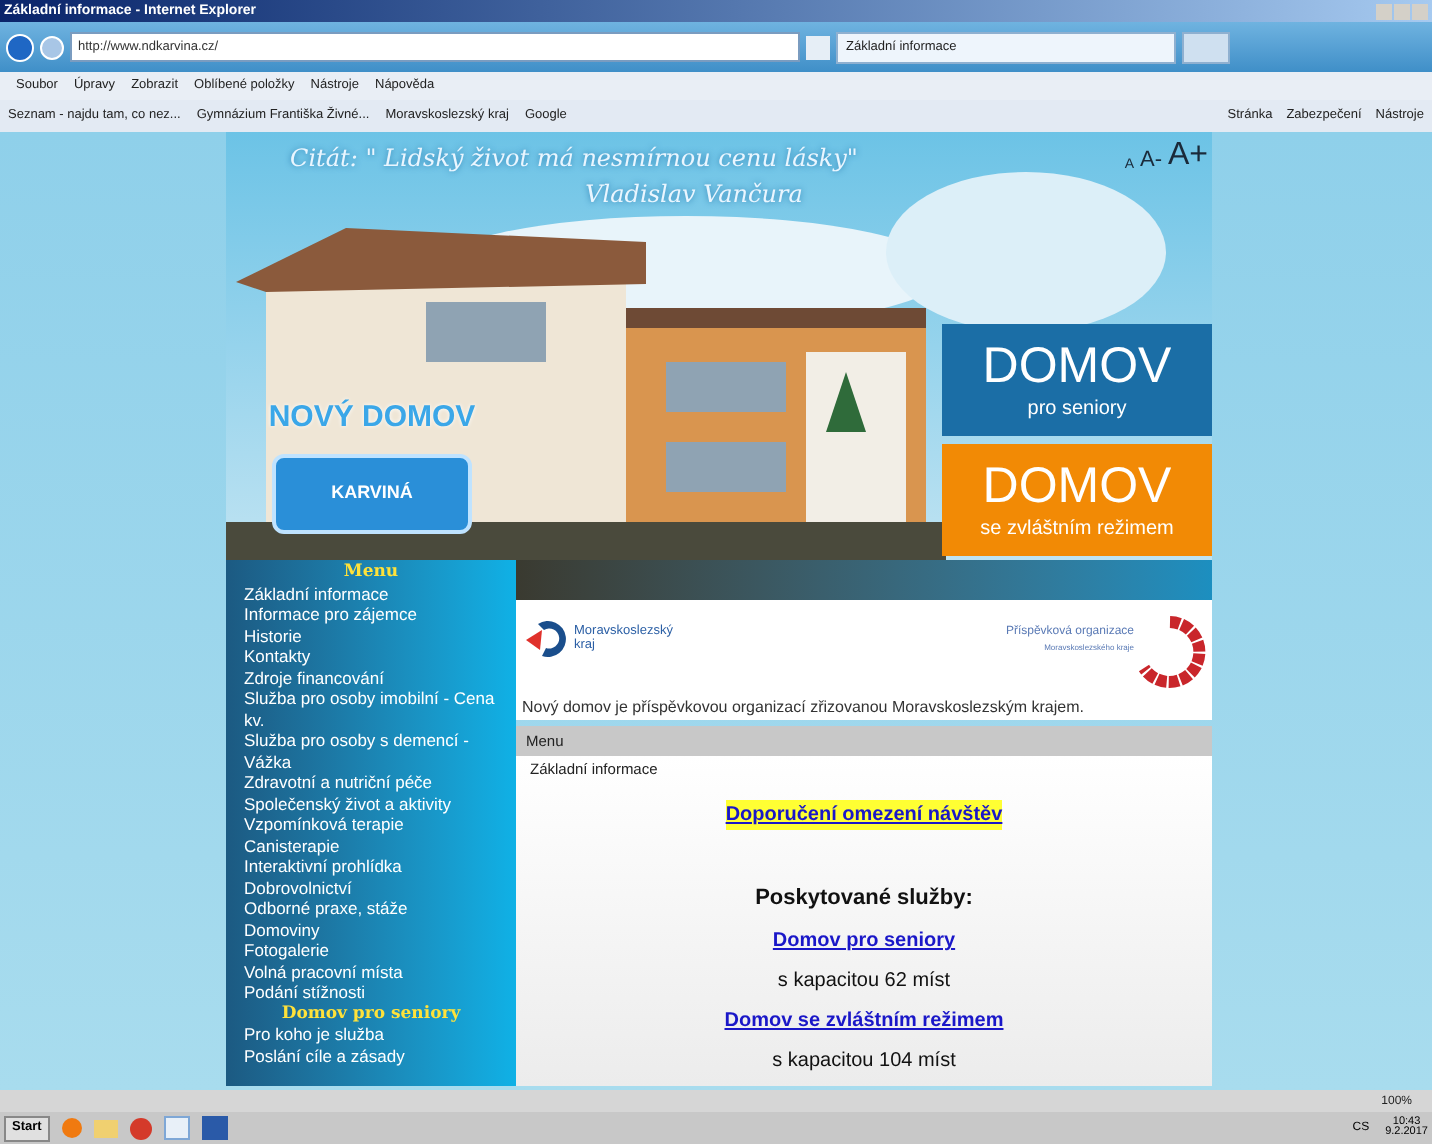 The image size is (1432, 1144). What do you see at coordinates (371, 887) in the screenshot?
I see `sidebar-item: Dobrovolnictví` at bounding box center [371, 887].